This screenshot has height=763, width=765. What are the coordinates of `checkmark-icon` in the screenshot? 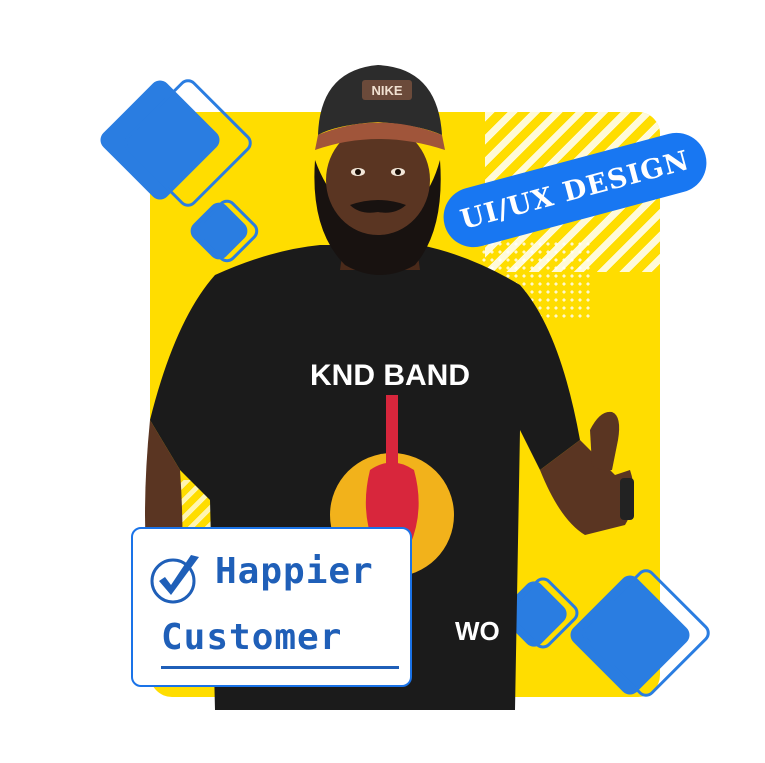 It's located at (174, 579).